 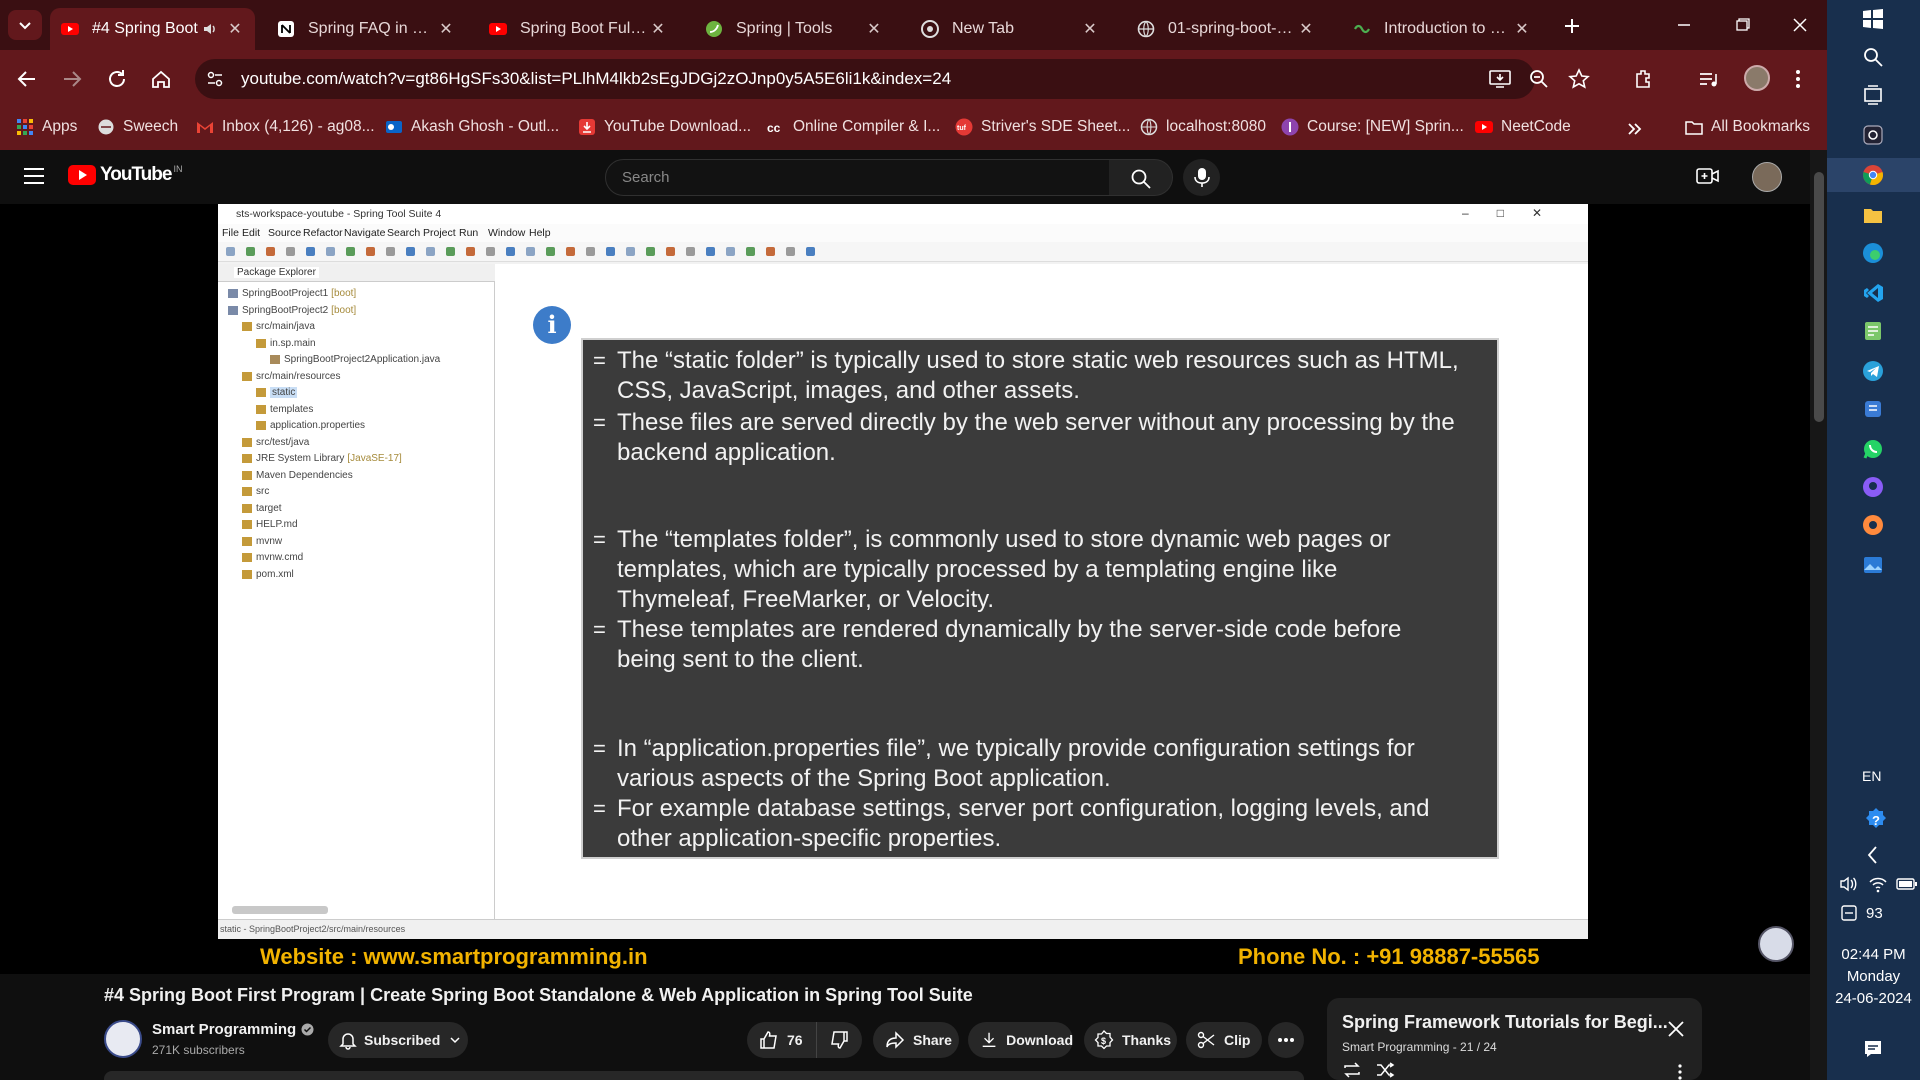 I want to click on profile-avatar, so click(x=1757, y=78).